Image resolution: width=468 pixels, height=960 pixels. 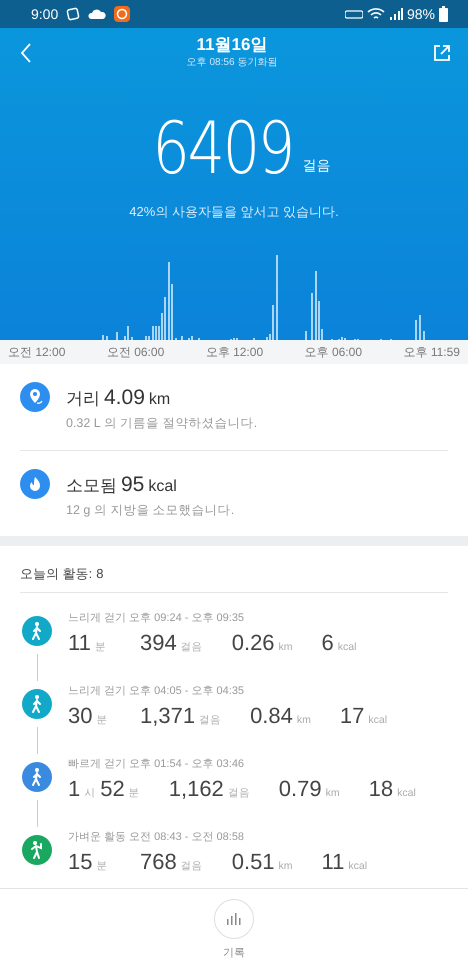 I want to click on activity-title: 가벼운 활동 오전 08:43 - 오전 08:58, so click(x=157, y=837).